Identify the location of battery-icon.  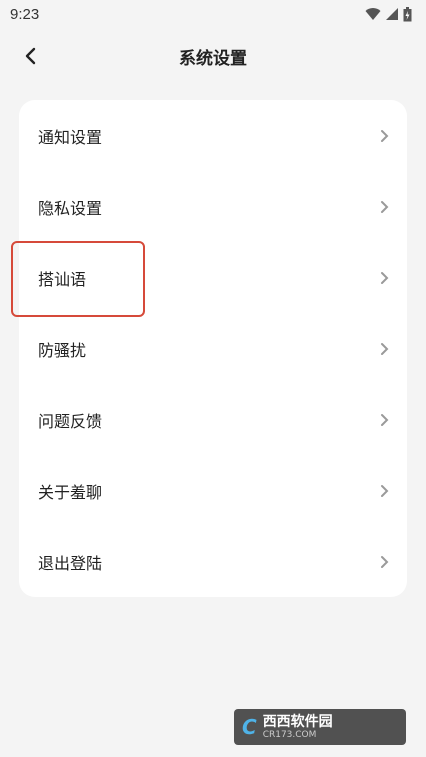
(407, 13).